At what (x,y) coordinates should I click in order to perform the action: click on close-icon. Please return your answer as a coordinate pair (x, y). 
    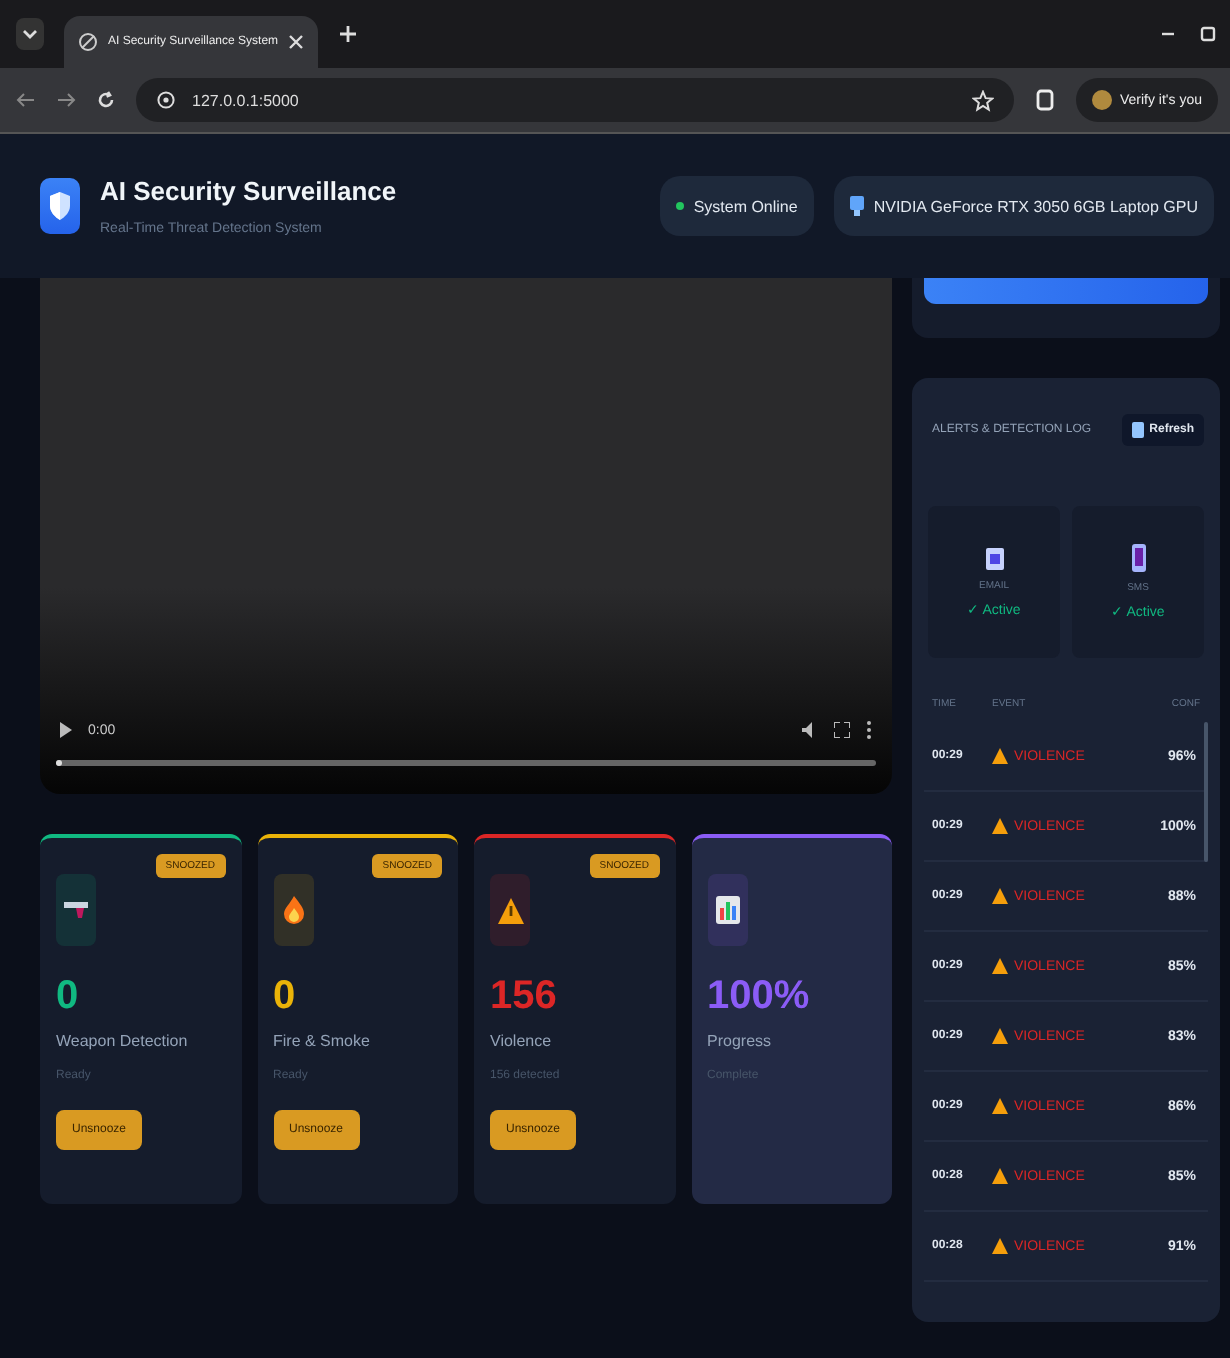
    Looking at the image, I should click on (296, 42).